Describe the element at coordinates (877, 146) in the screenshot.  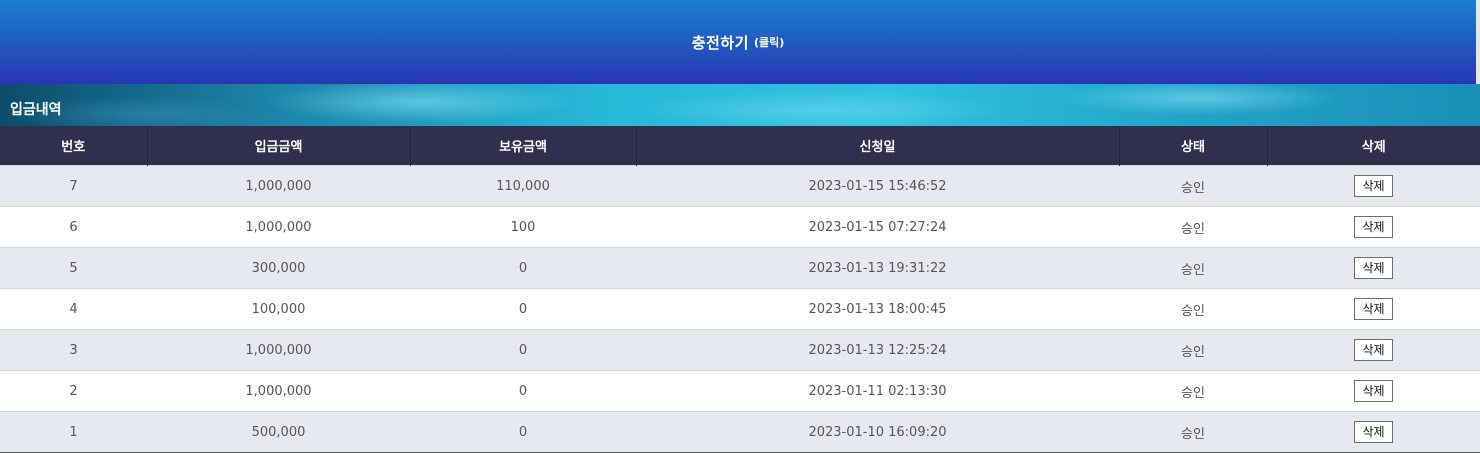
I see `column-header-date: 신청일` at that location.